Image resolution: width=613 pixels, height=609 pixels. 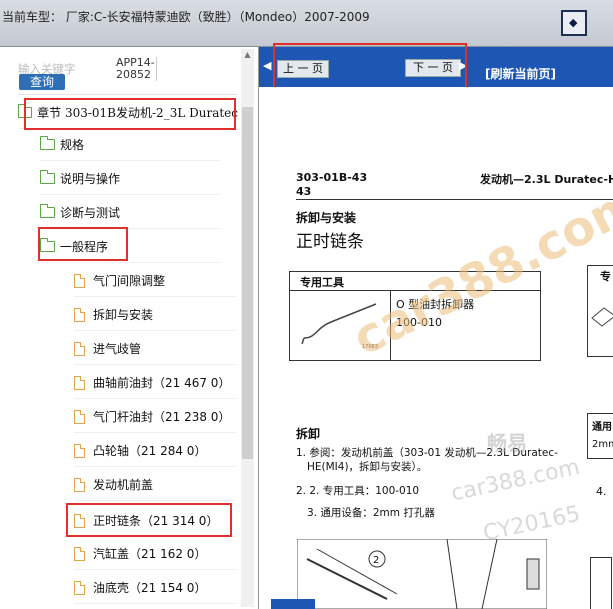 What do you see at coordinates (367, 467) in the screenshot?
I see `removal-step-1-cont: HE(MI4)，拆卸与安装）。` at bounding box center [367, 467].